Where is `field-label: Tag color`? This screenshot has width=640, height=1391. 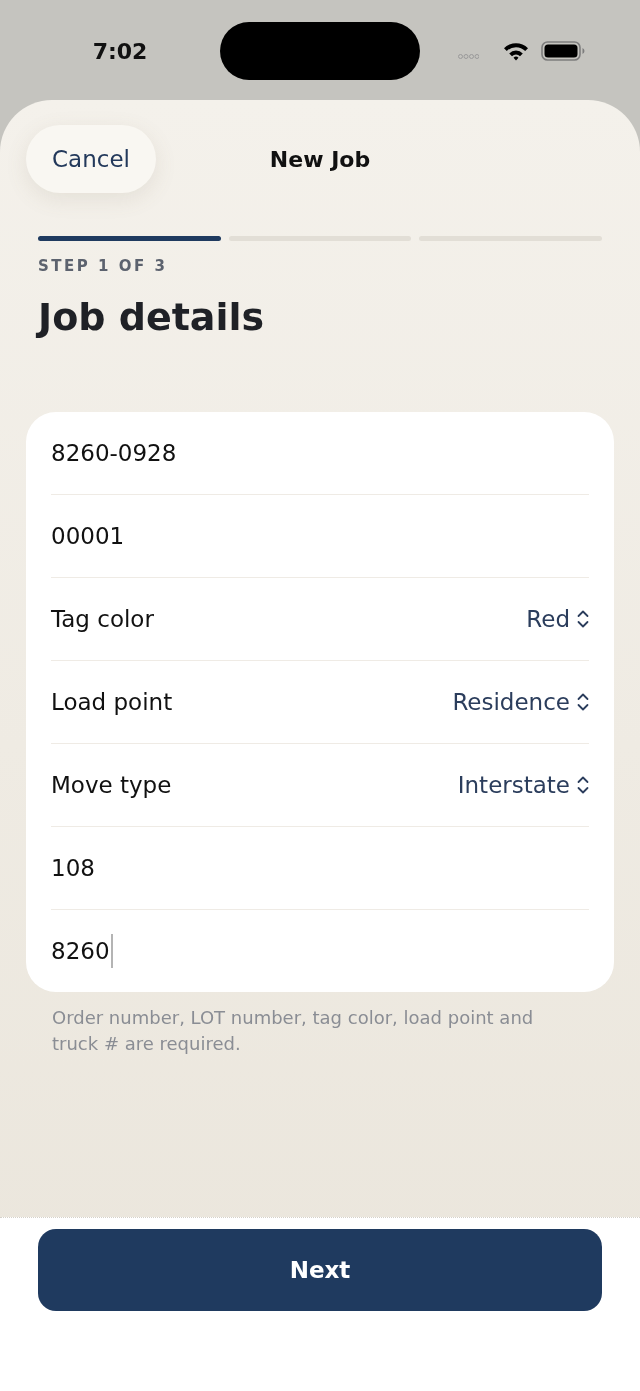
field-label: Tag color is located at coordinates (102, 619).